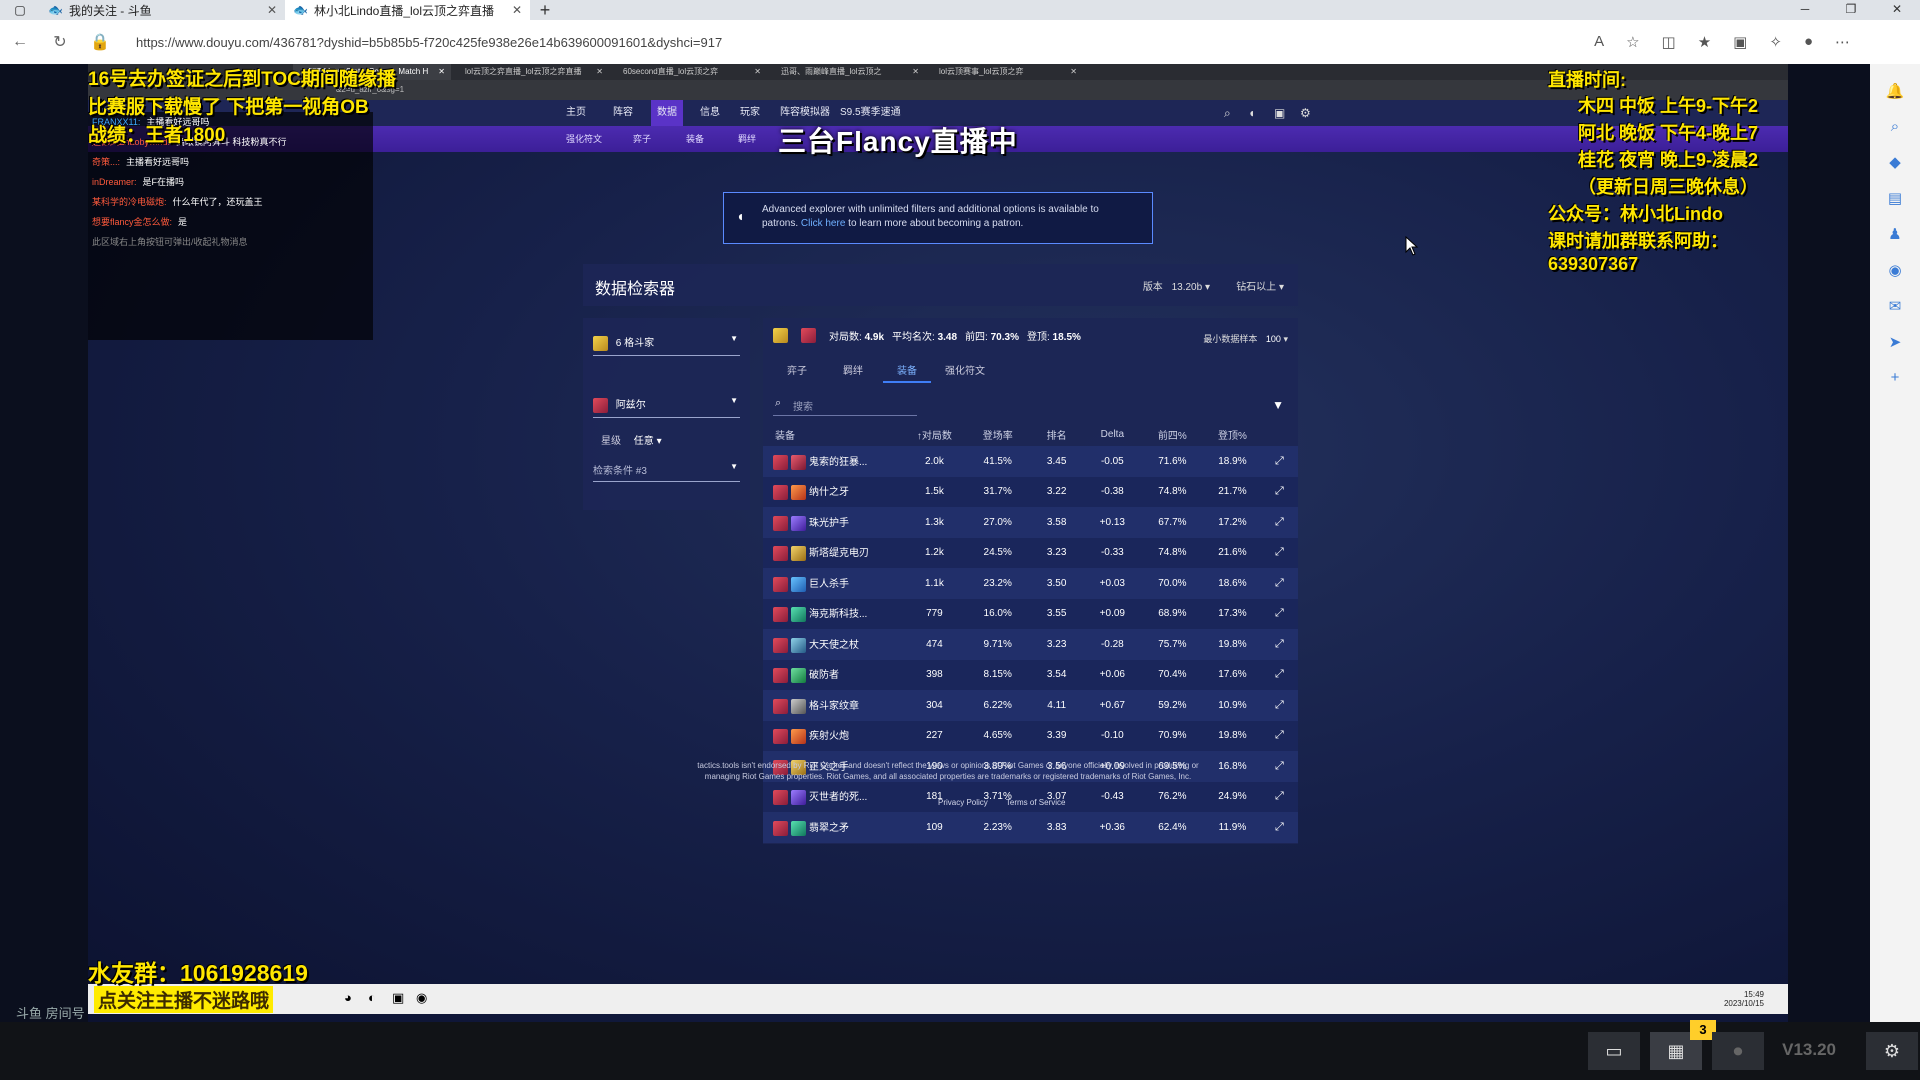 This screenshot has width=1920, height=1080. What do you see at coordinates (963, 802) in the screenshot?
I see `privacy-link: Privacy Policy` at bounding box center [963, 802].